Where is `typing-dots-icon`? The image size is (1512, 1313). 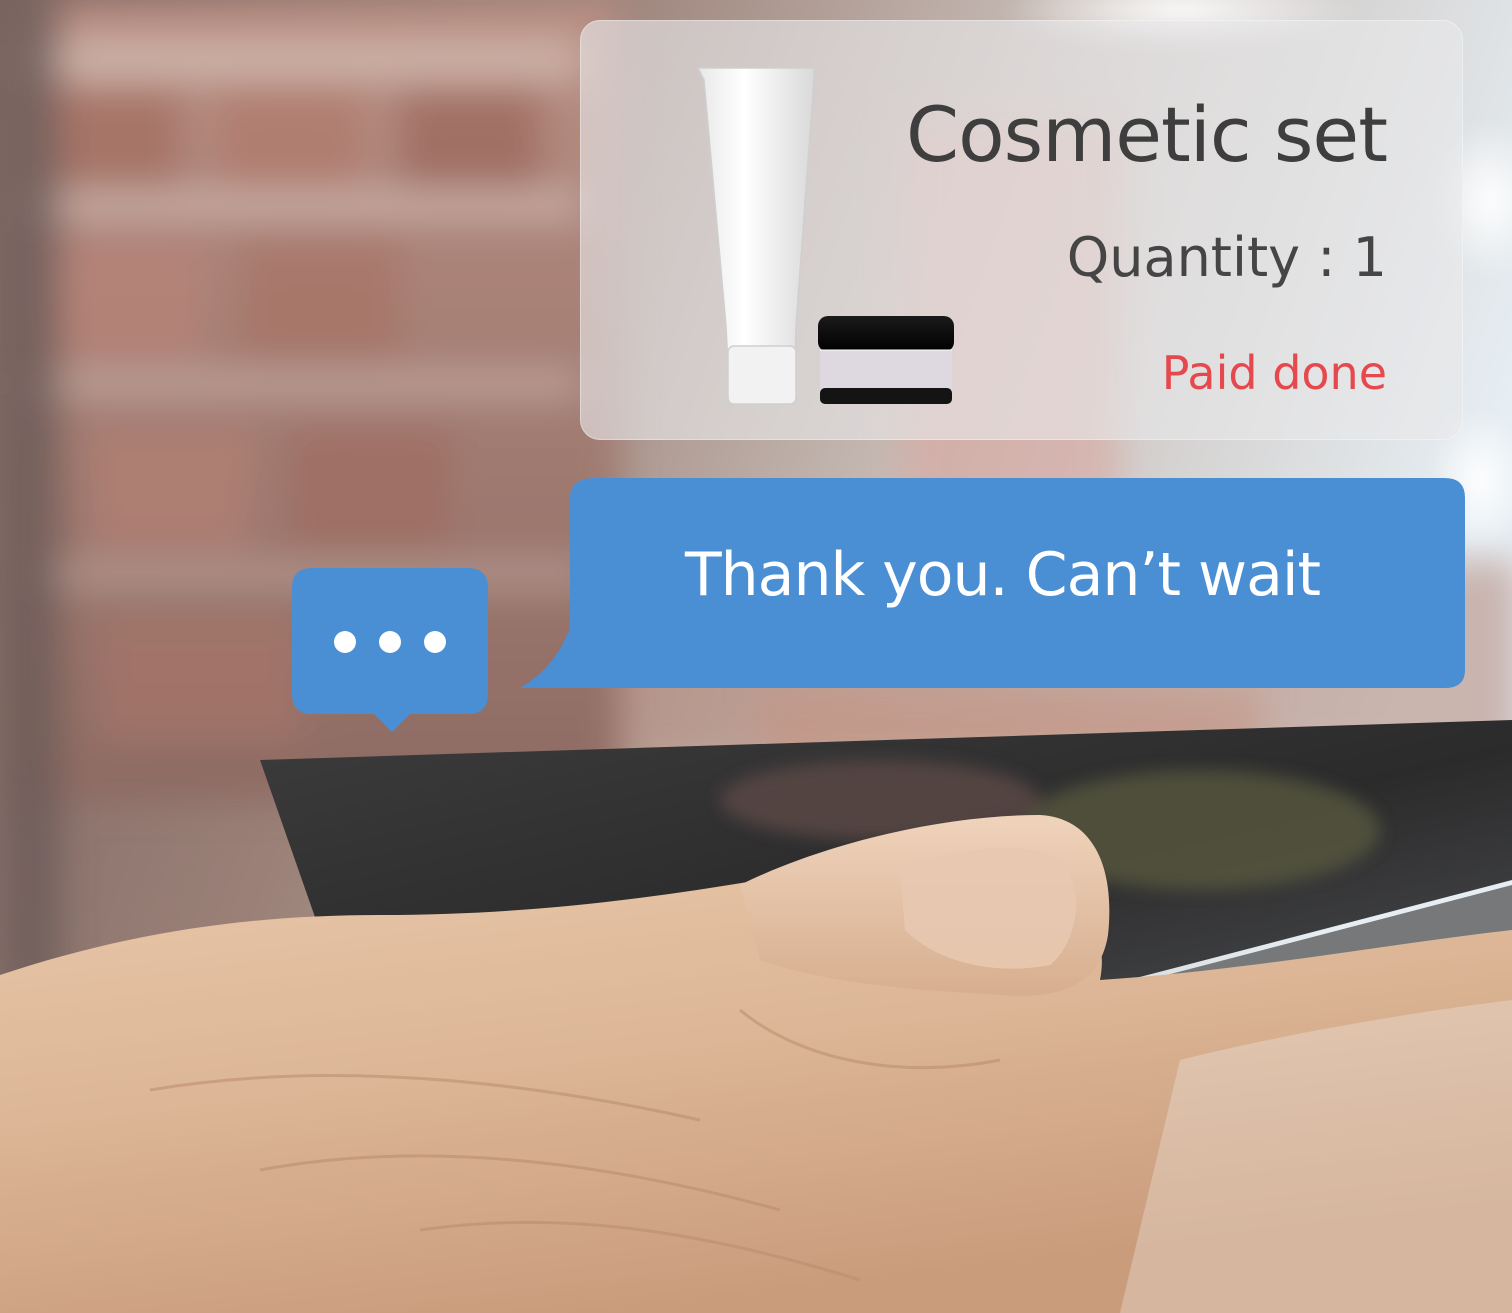 typing-dots-icon is located at coordinates (390, 650).